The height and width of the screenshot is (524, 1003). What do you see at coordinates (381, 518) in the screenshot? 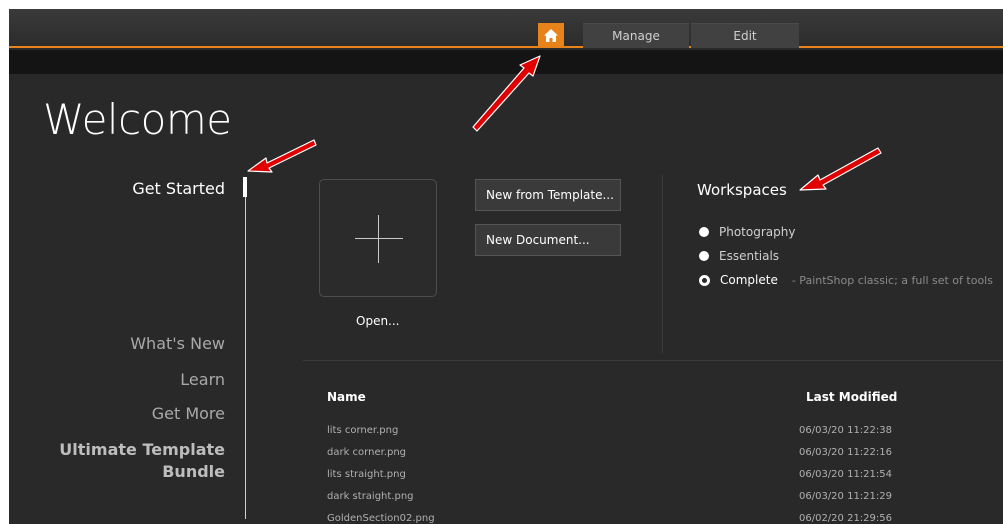
I see `file-name: GoldenSection02.png` at bounding box center [381, 518].